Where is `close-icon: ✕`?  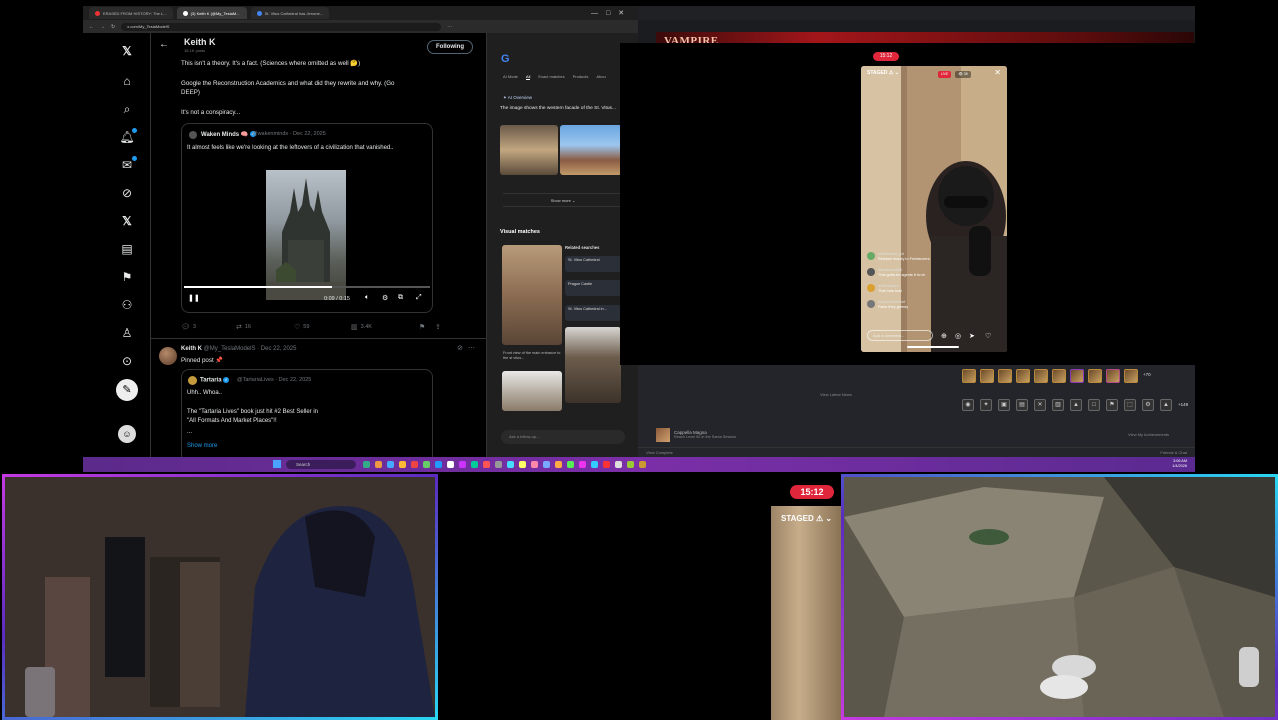 close-icon: ✕ is located at coordinates (997, 72).